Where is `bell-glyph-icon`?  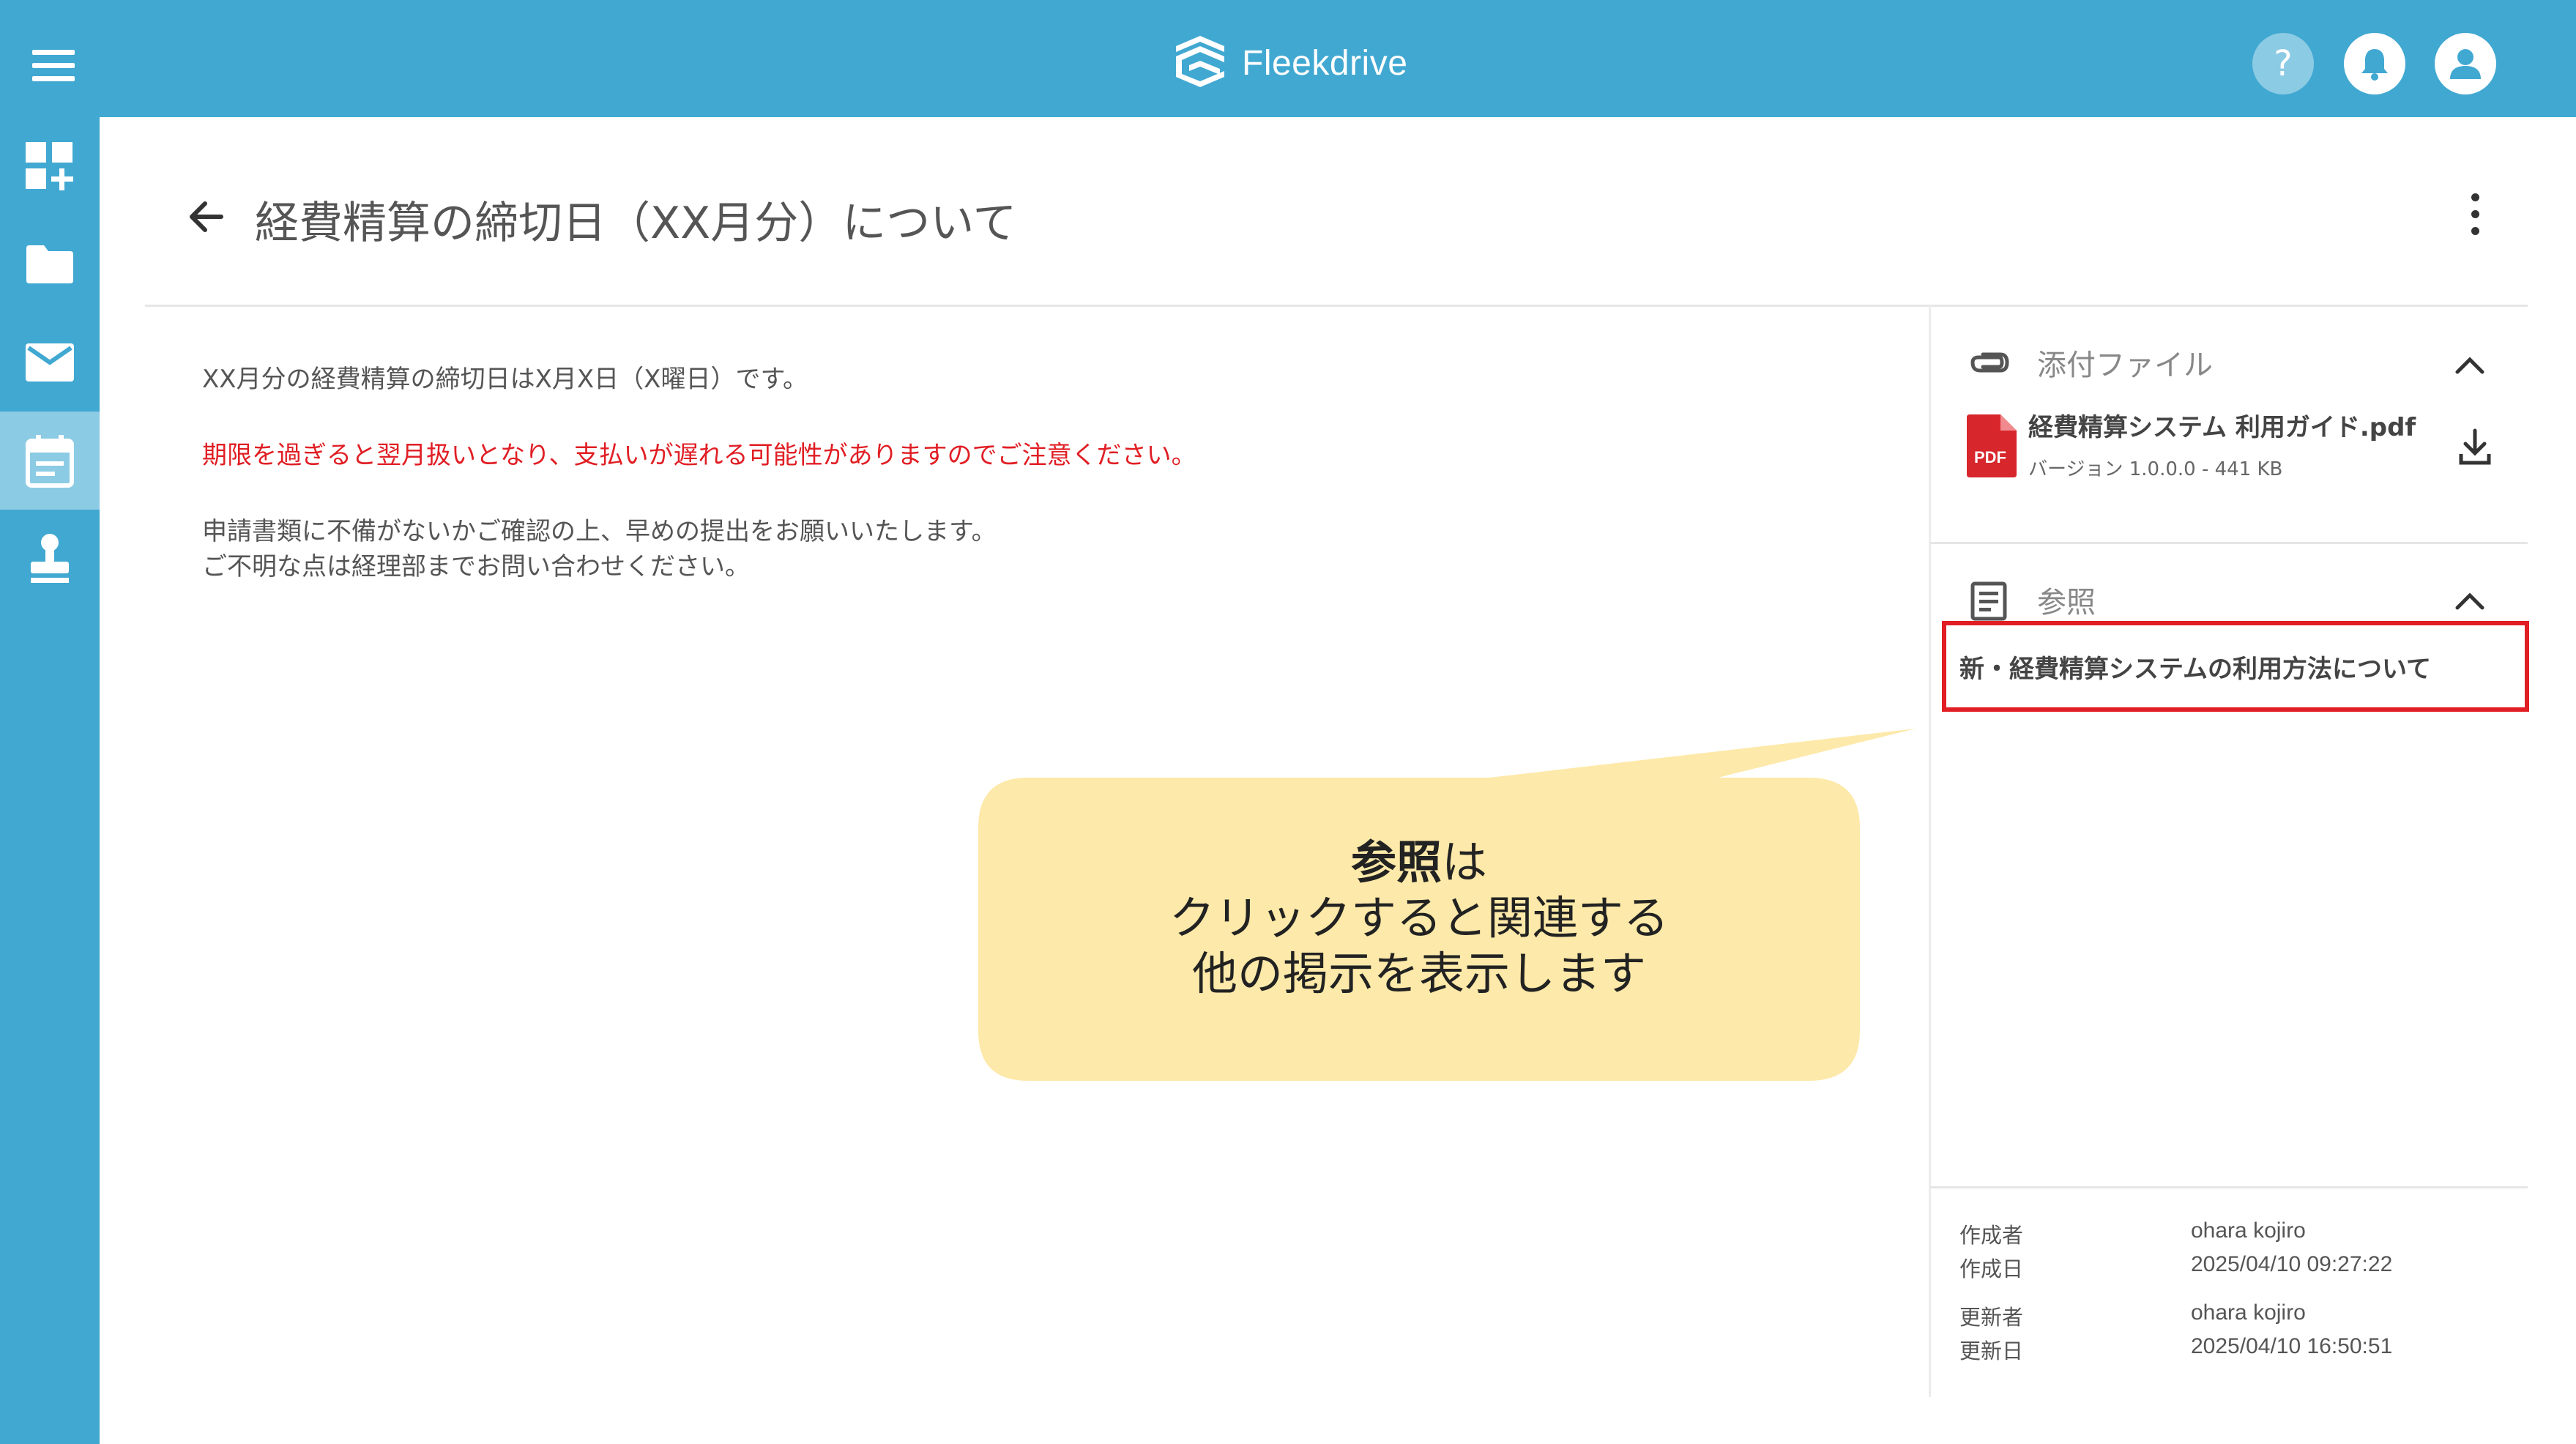
bell-glyph-icon is located at coordinates (2374, 65).